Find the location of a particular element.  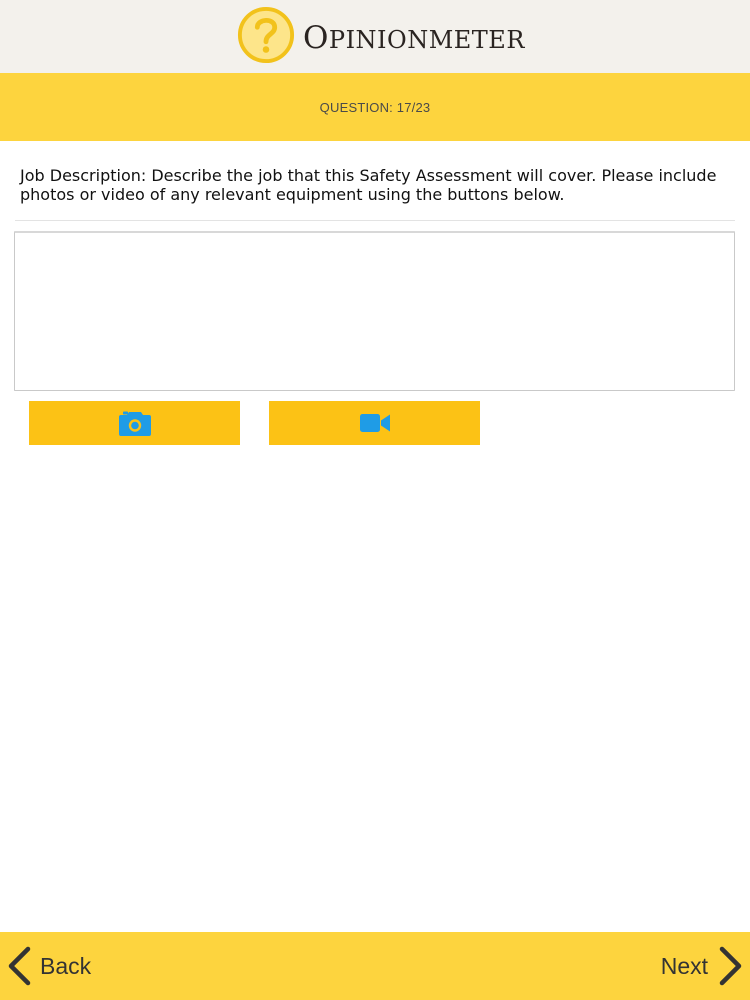

camera-icon is located at coordinates (134, 423).